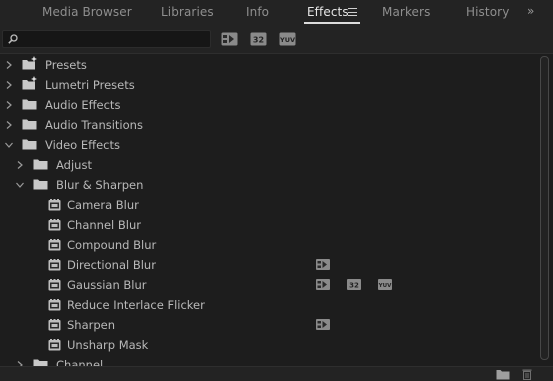 Image resolution: width=553 pixels, height=381 pixels. I want to click on tree-item-label: Video Effects, so click(82, 145).